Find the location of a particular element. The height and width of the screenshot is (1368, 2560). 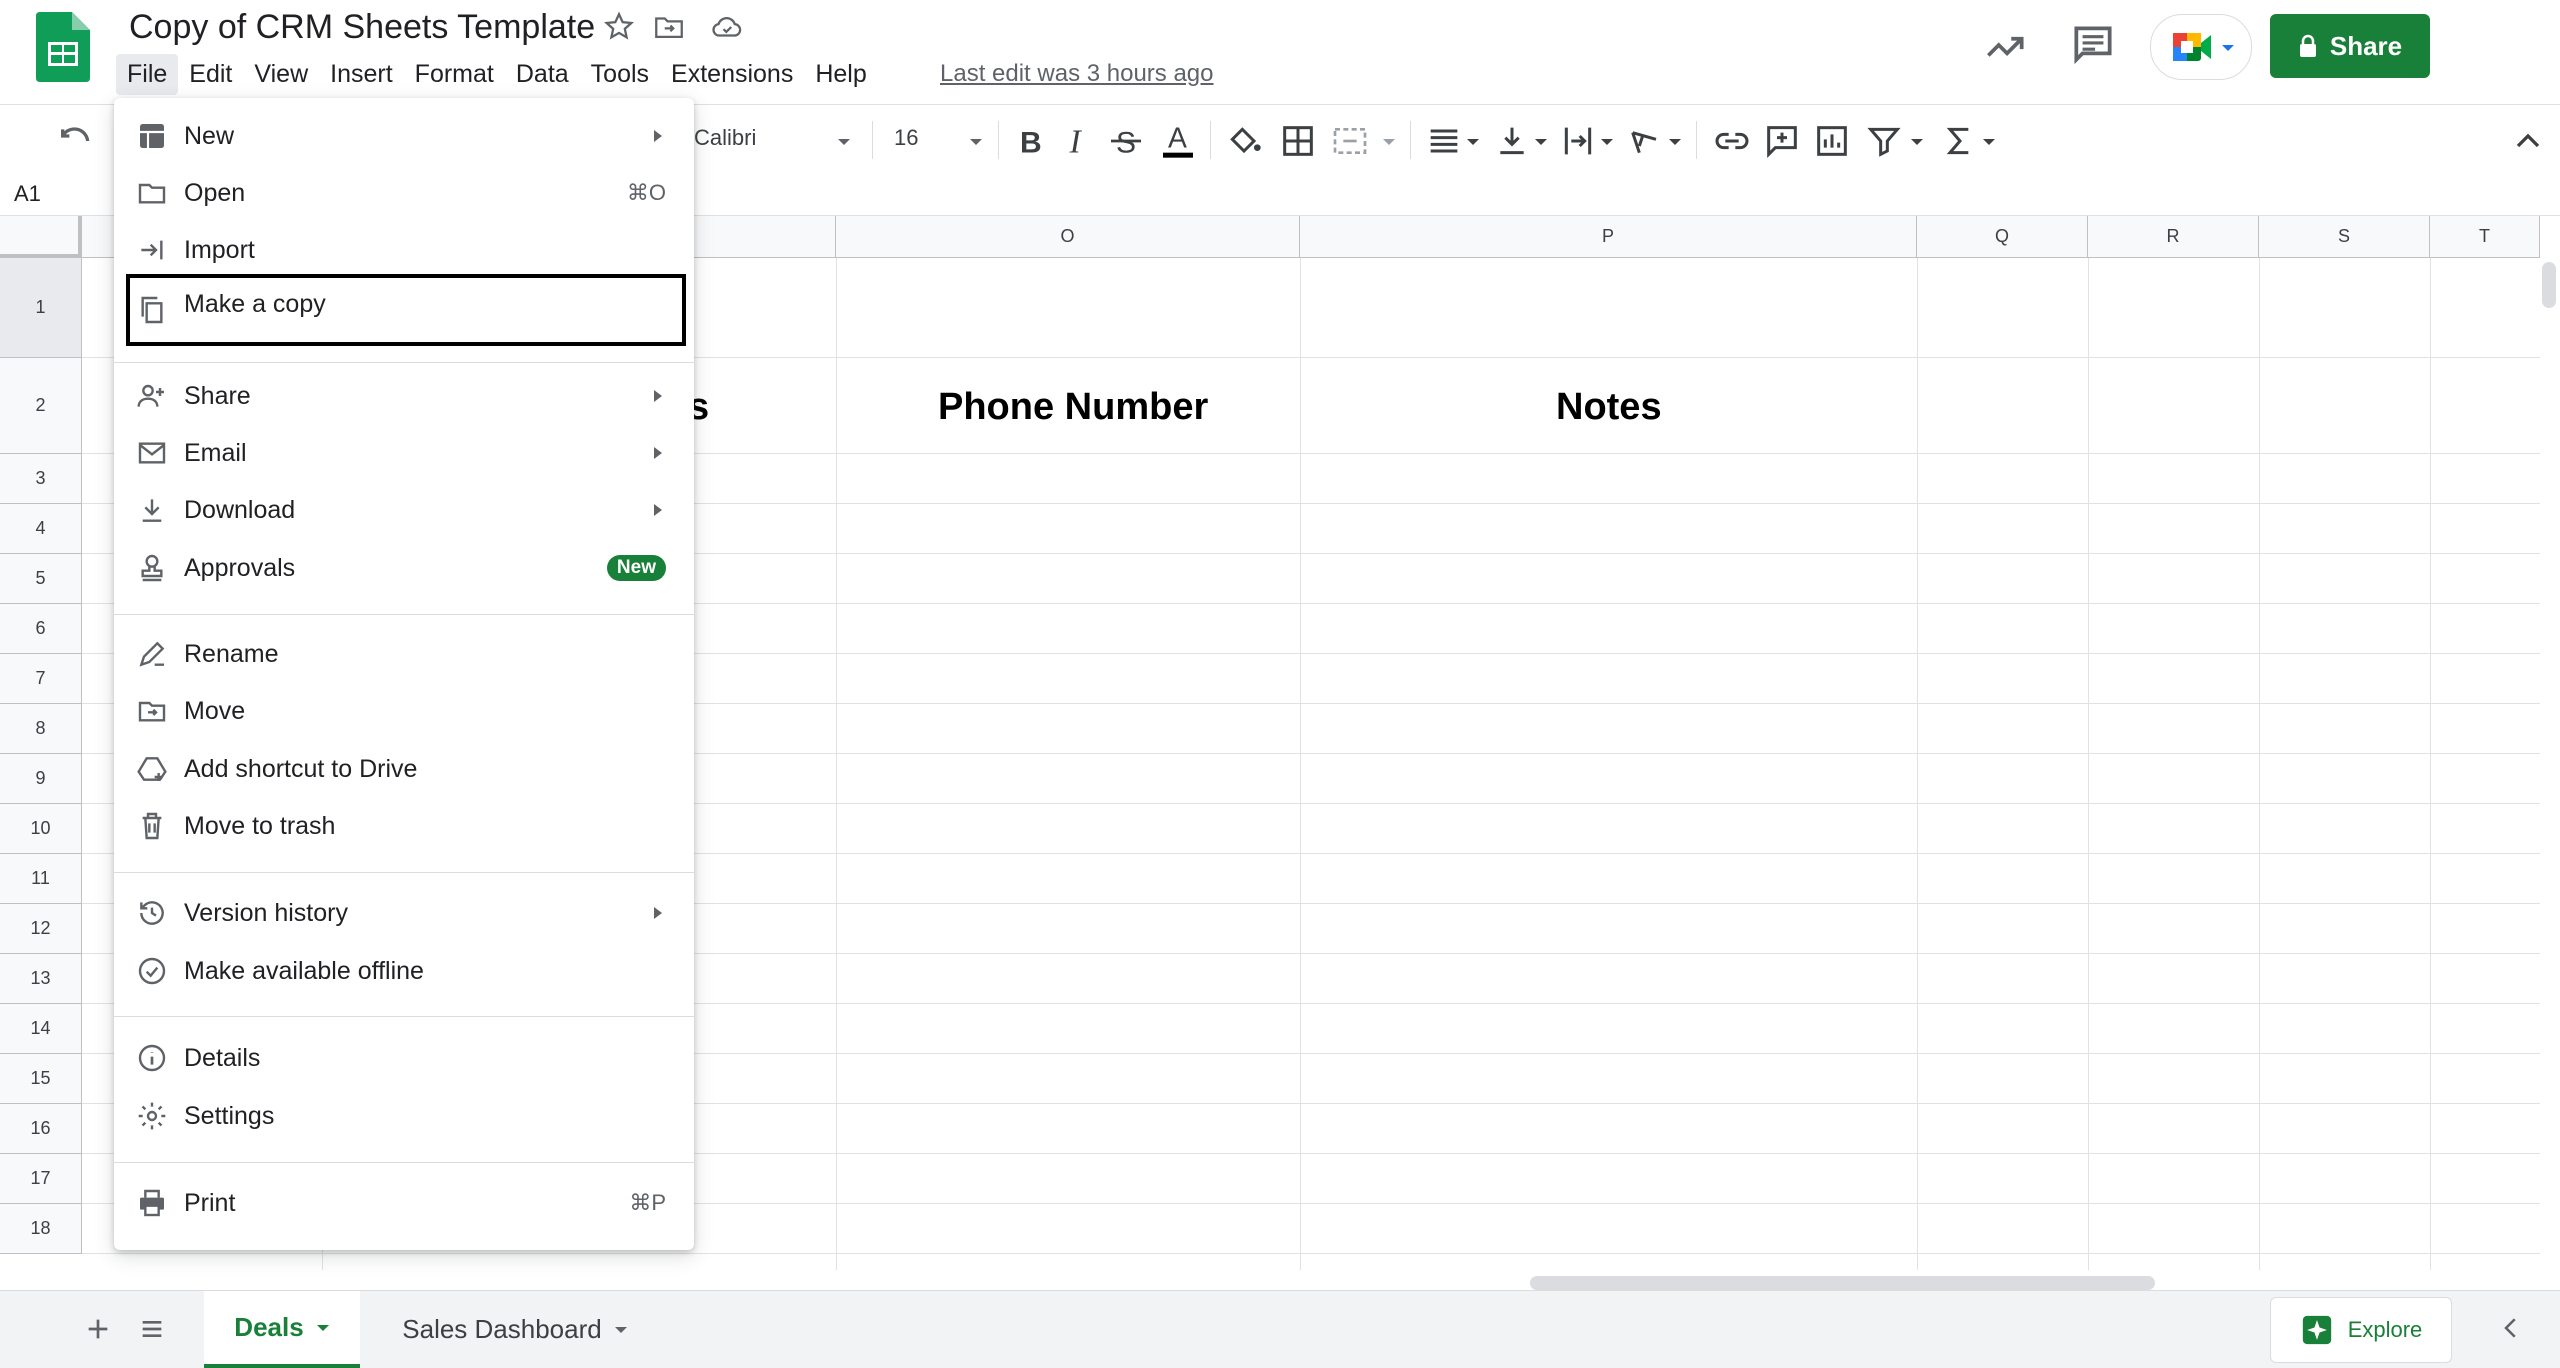

menu-item-add-shortcut: Add shortcut to Drive is located at coordinates (404, 769).